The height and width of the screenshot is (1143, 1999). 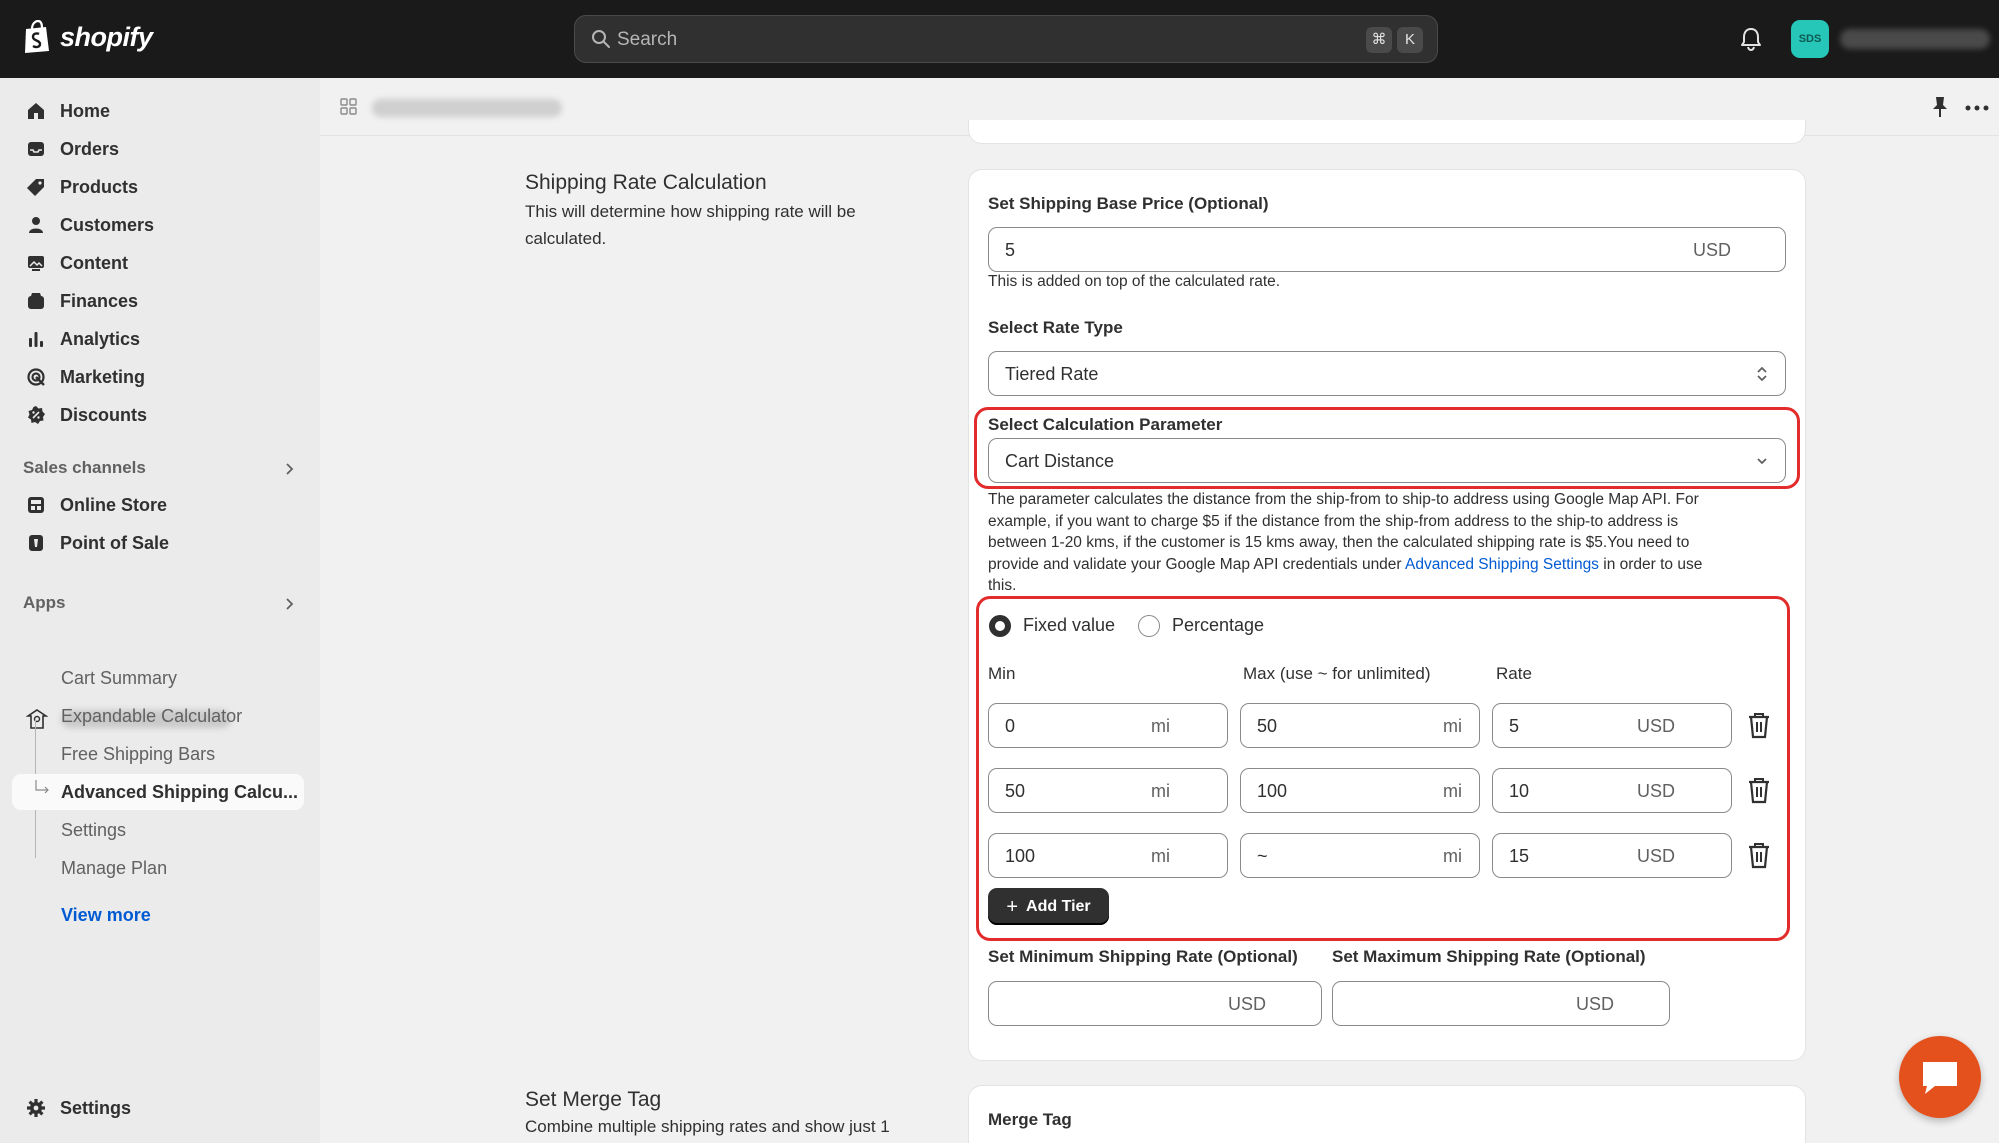 I want to click on radio-percentage, so click(x=1149, y=626).